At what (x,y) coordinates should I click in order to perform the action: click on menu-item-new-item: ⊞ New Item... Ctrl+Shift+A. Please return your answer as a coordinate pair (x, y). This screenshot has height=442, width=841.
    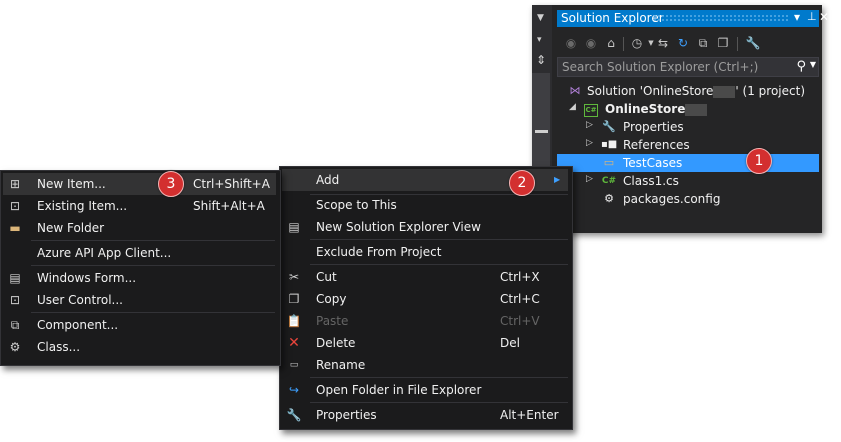
    Looking at the image, I should click on (139, 184).